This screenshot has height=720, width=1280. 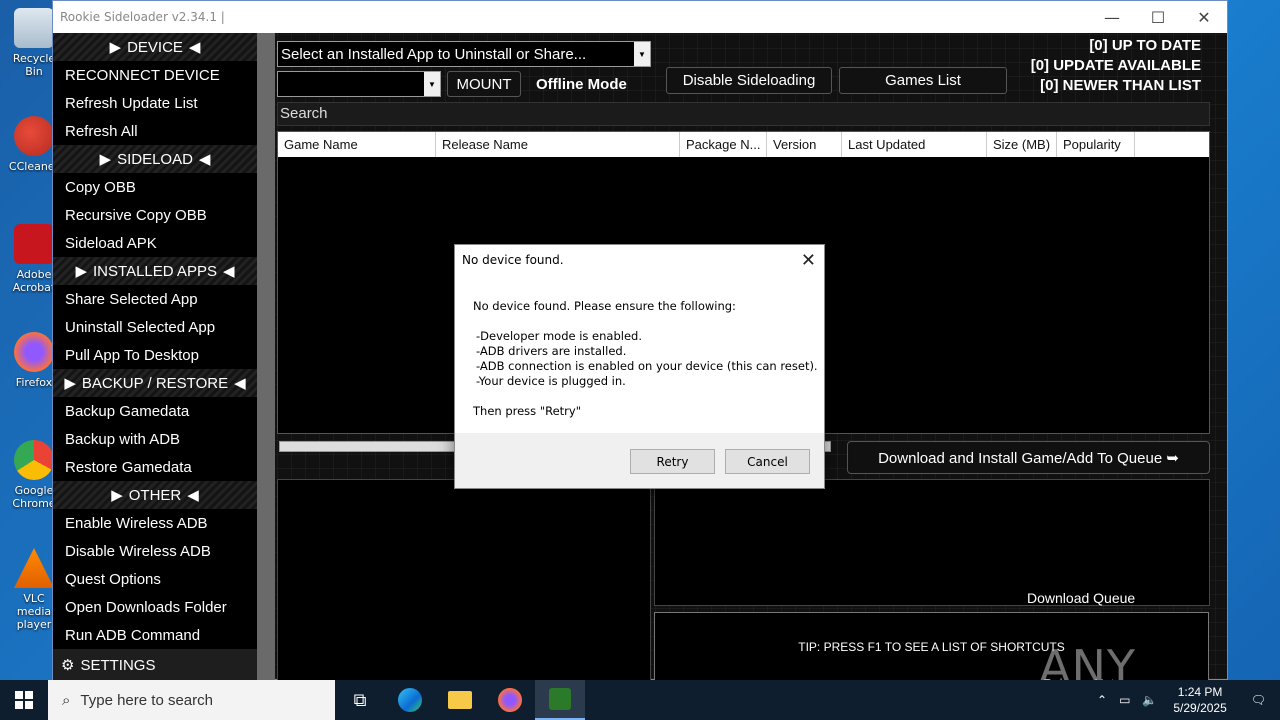 What do you see at coordinates (155, 159) in the screenshot?
I see `section-header-sideload: ▶ SIDELOAD ◀` at bounding box center [155, 159].